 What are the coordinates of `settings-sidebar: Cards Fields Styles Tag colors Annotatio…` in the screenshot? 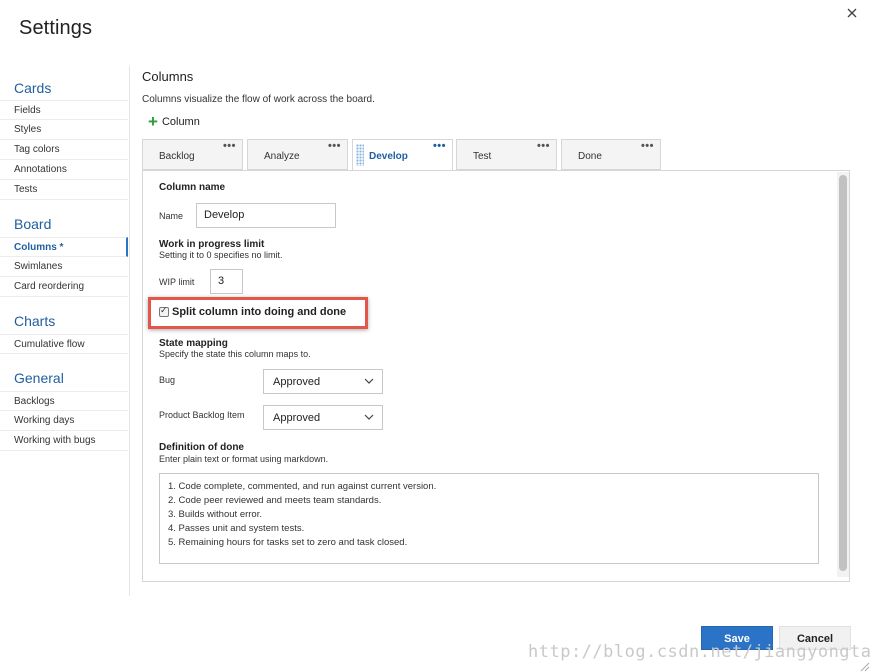 It's located at (65, 331).